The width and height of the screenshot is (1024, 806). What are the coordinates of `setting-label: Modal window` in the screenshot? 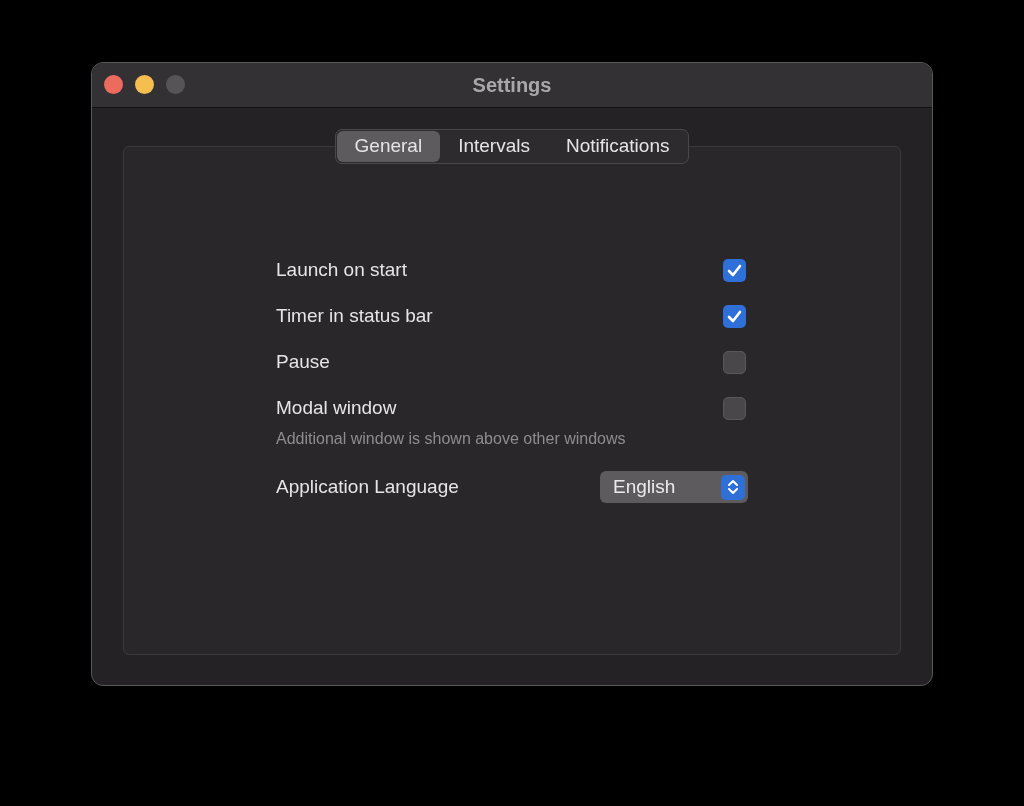 It's located at (336, 408).